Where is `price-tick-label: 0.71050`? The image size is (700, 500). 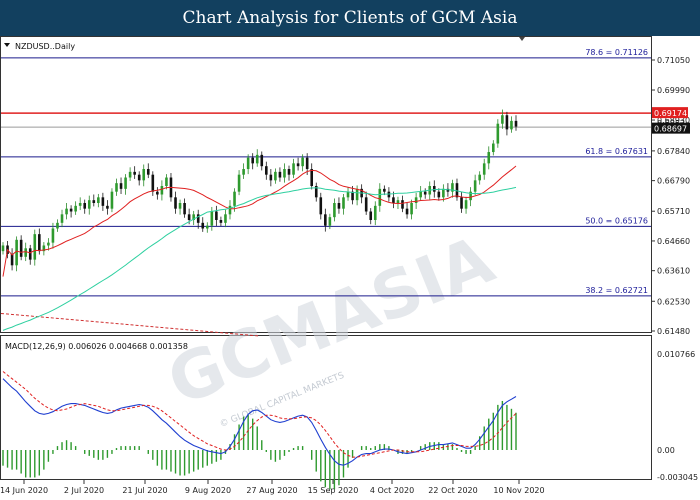
price-tick-label: 0.71050 is located at coordinates (673, 60).